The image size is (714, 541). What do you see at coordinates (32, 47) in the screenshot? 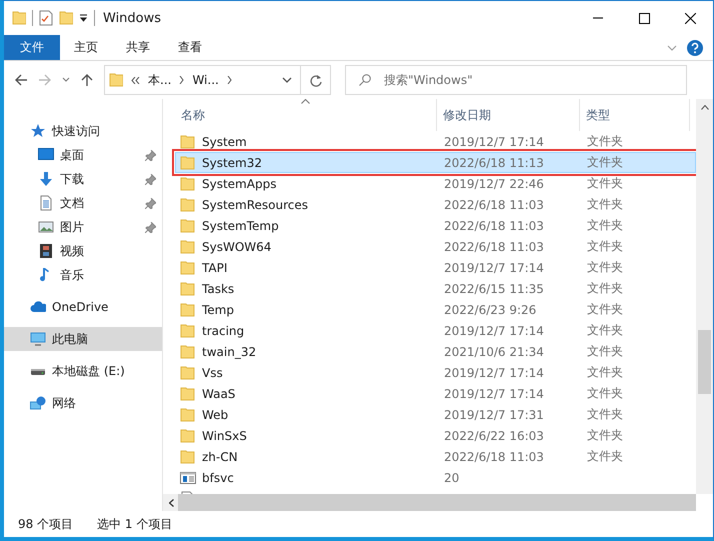
I see `file-menu-tab: 文件` at bounding box center [32, 47].